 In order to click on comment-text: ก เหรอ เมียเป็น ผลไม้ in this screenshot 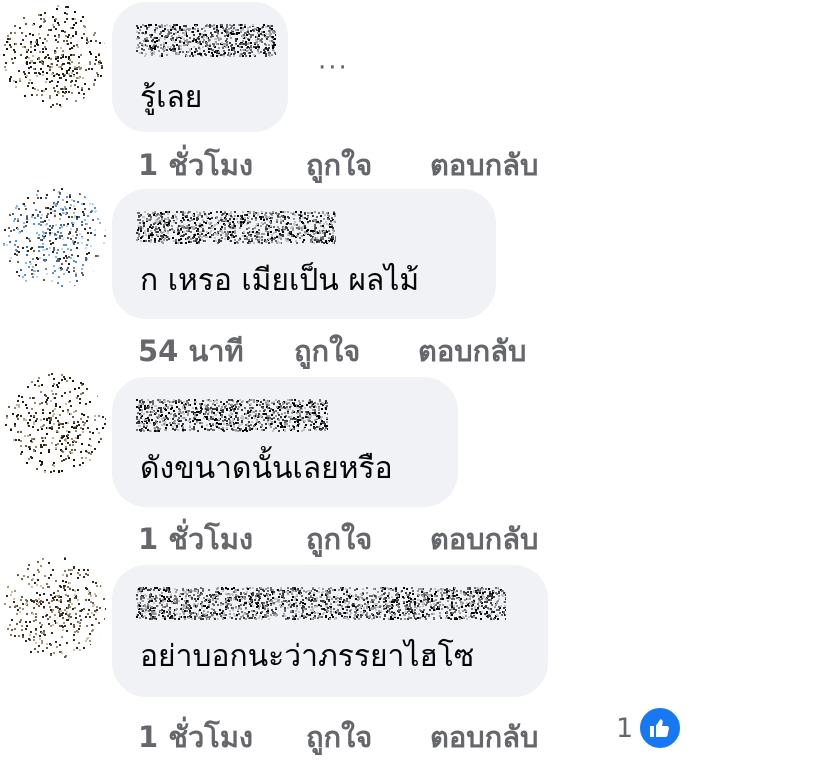, I will do `click(280, 280)`.